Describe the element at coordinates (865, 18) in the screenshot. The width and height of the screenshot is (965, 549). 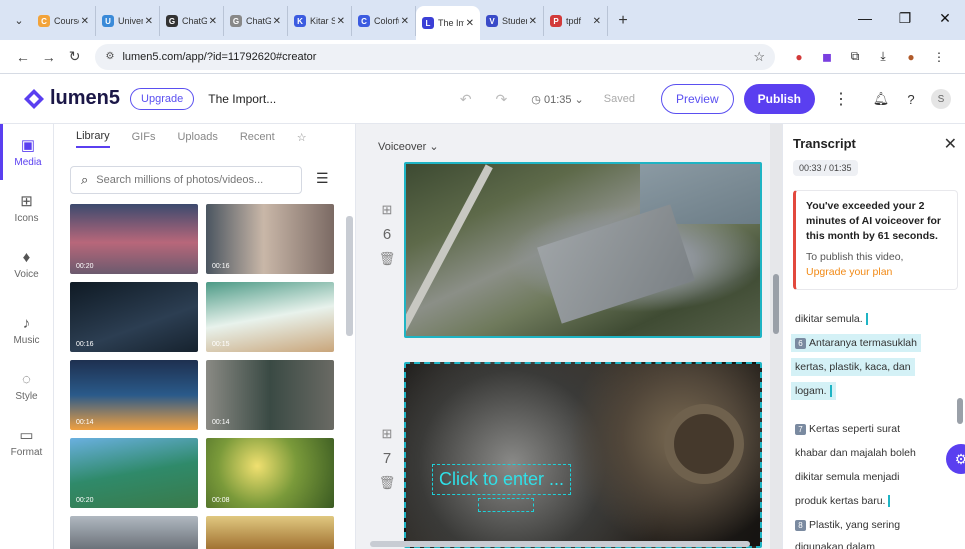
I see `minimize-button: —` at that location.